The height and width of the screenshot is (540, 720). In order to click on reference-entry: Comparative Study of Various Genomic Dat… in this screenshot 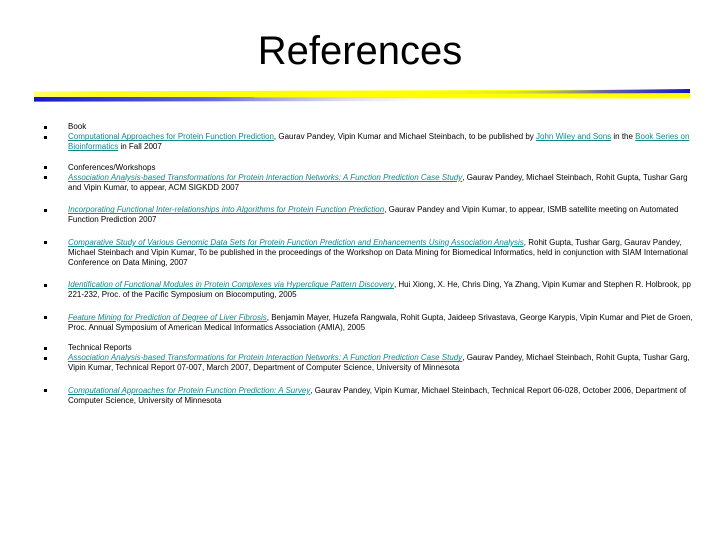, I will do `click(366, 253)`.